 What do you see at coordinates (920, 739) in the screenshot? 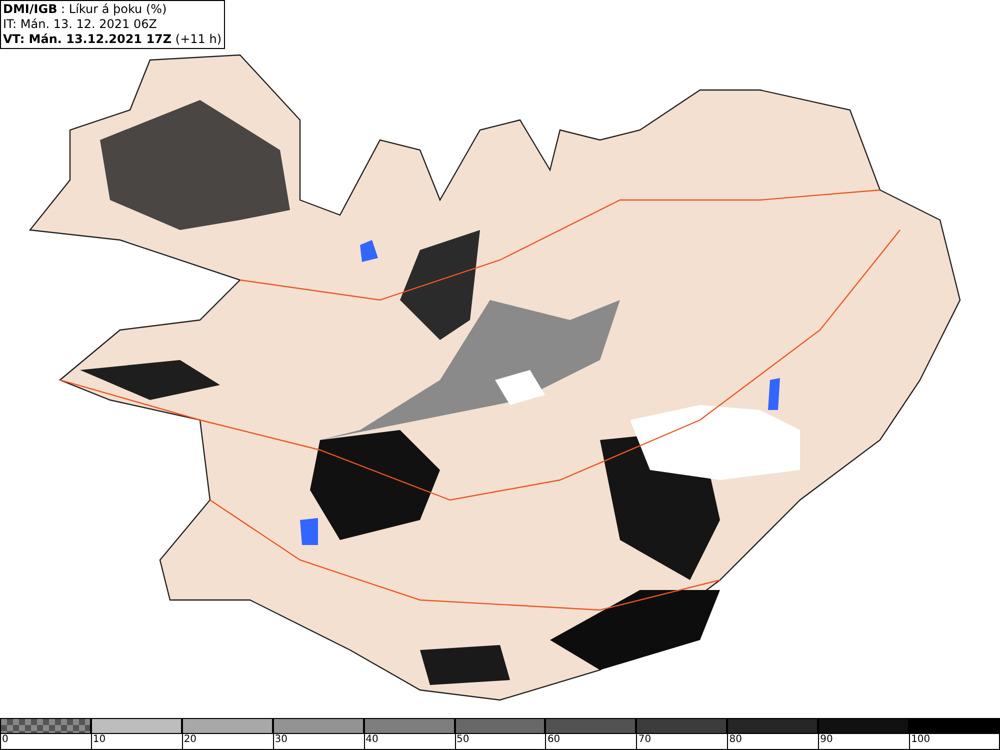
I see `legend-label: 100` at bounding box center [920, 739].